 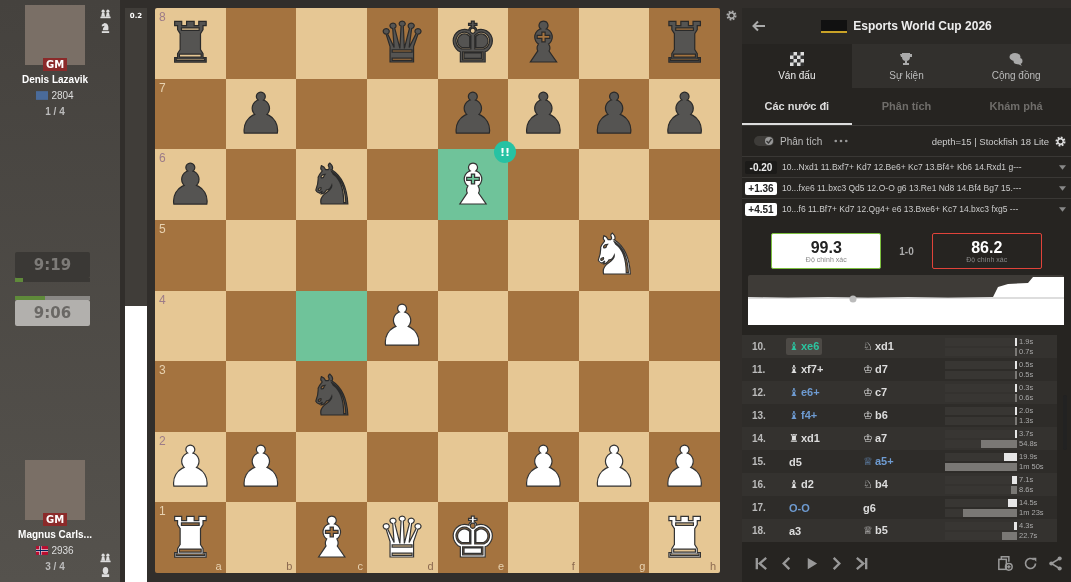 What do you see at coordinates (795, 530) in the screenshot?
I see `move: a3` at bounding box center [795, 530].